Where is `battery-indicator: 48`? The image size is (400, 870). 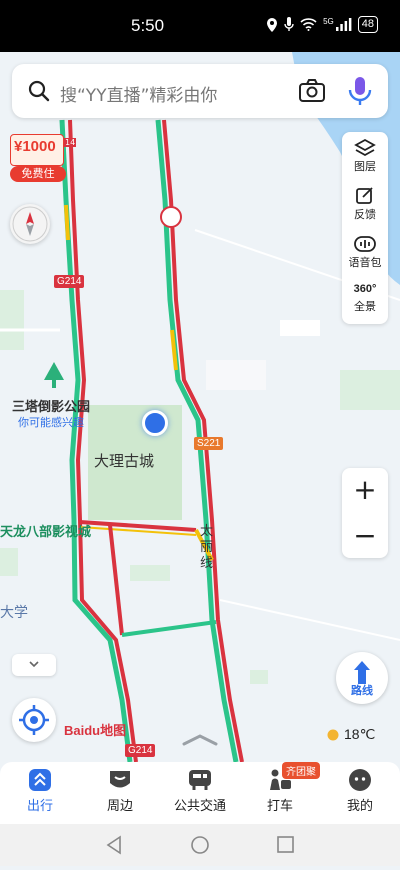
battery-indicator: 48 is located at coordinates (367, 24).